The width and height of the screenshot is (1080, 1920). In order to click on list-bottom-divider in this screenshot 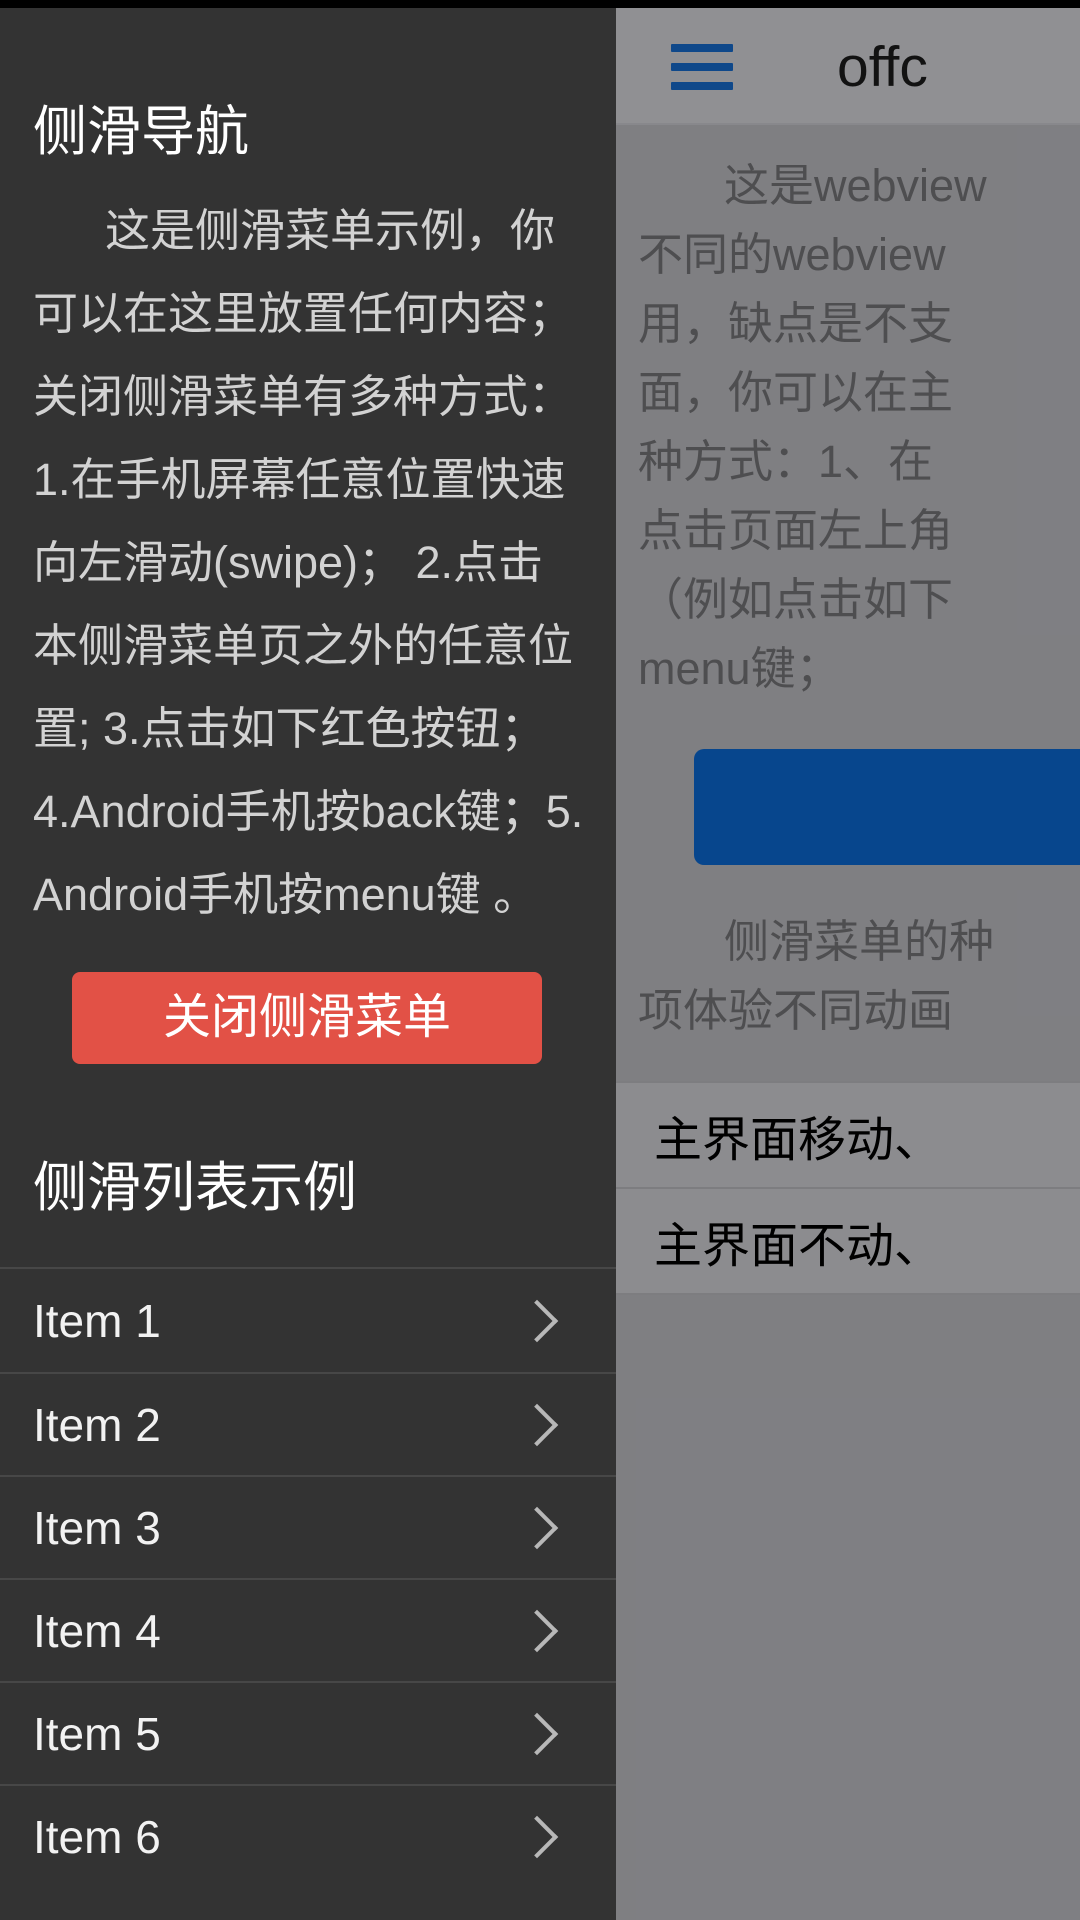, I will do `click(848, 1294)`.